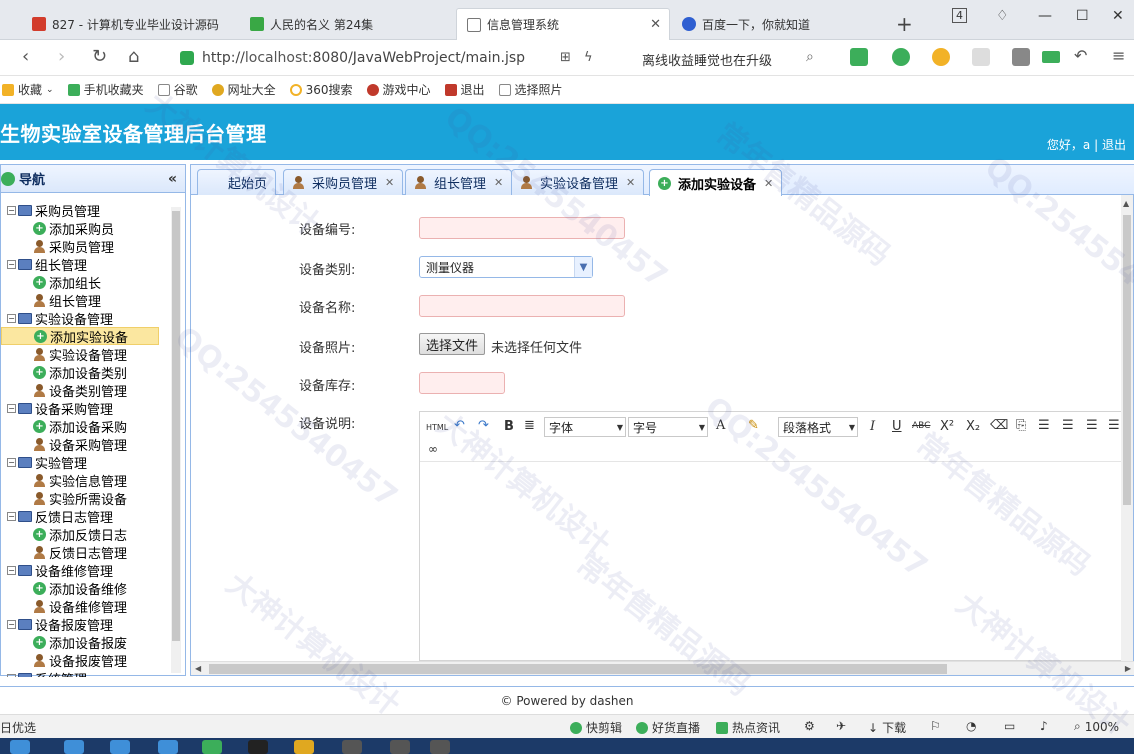 The height and width of the screenshot is (754, 1134). What do you see at coordinates (28, 89) in the screenshot?
I see `bookmark-item: 收藏 ⌄` at bounding box center [28, 89].